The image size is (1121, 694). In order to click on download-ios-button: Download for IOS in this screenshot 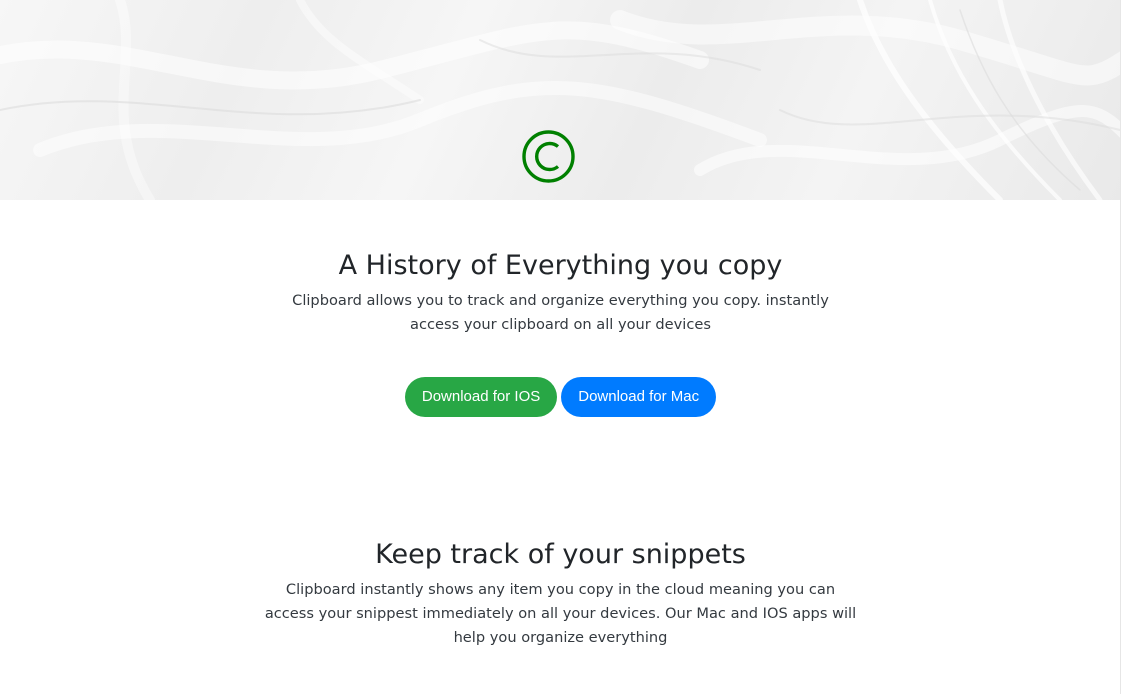, I will do `click(481, 397)`.